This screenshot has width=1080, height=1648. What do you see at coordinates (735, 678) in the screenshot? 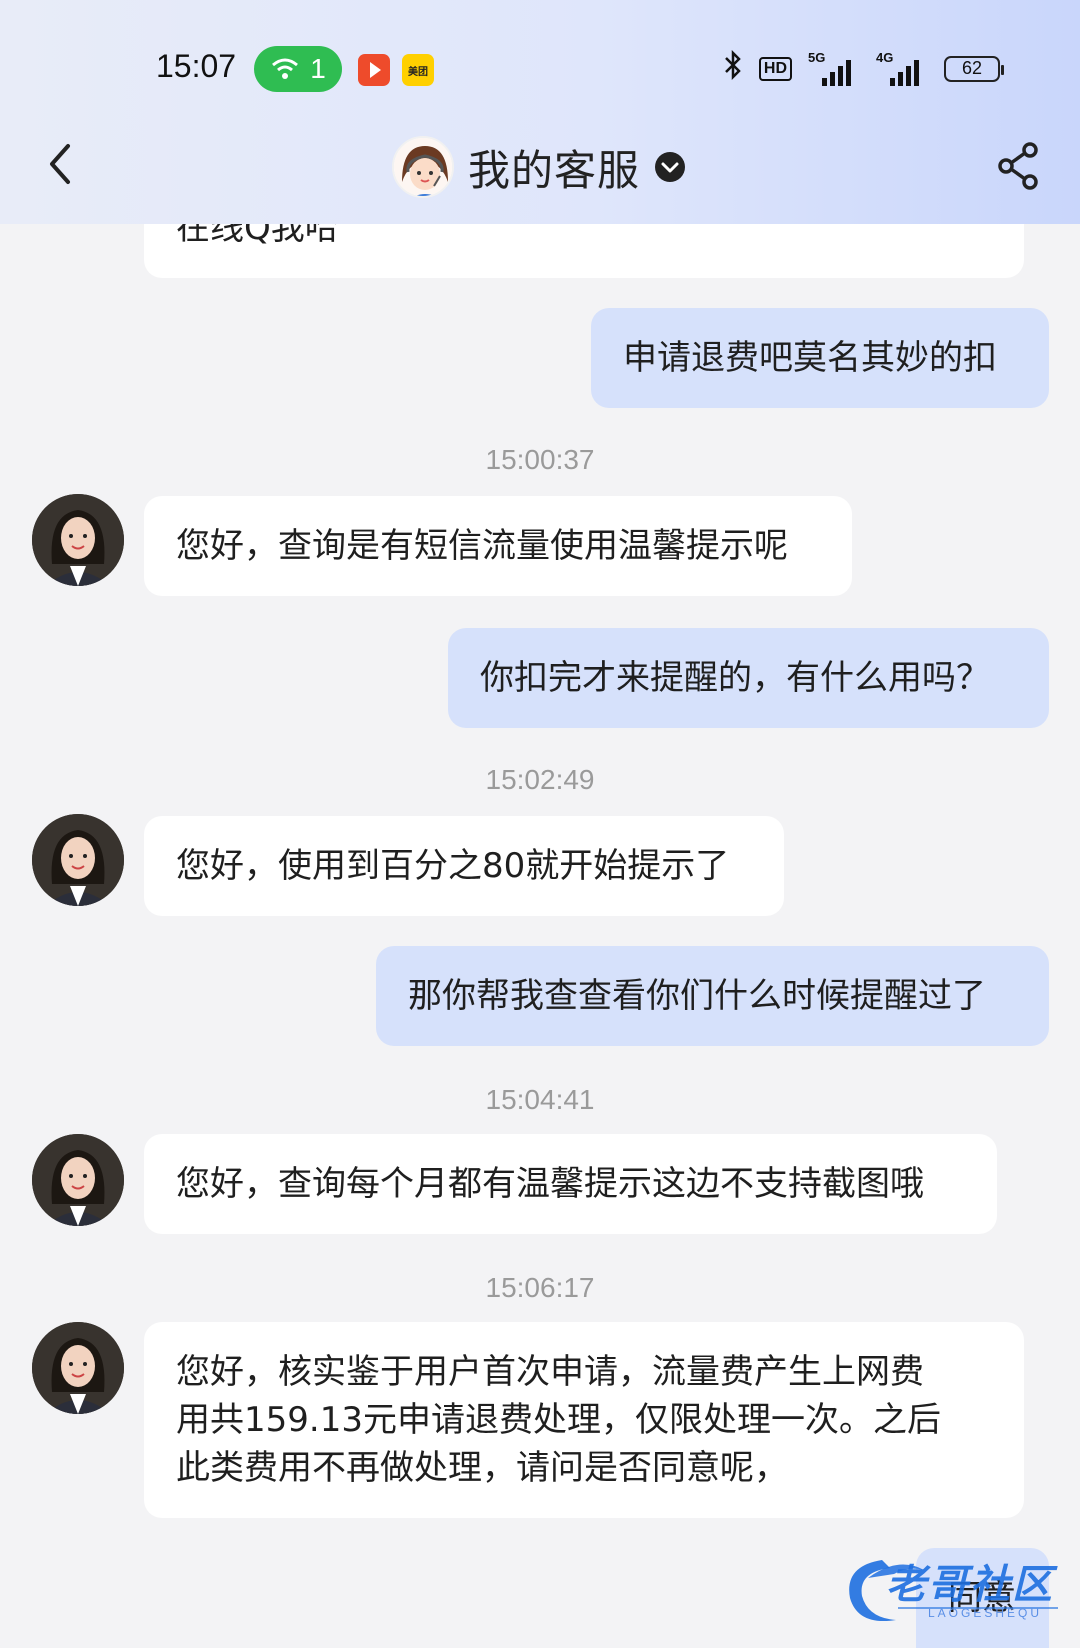
I see `message-text: 你扣完才来提醒的，有什么用吗？` at bounding box center [735, 678].